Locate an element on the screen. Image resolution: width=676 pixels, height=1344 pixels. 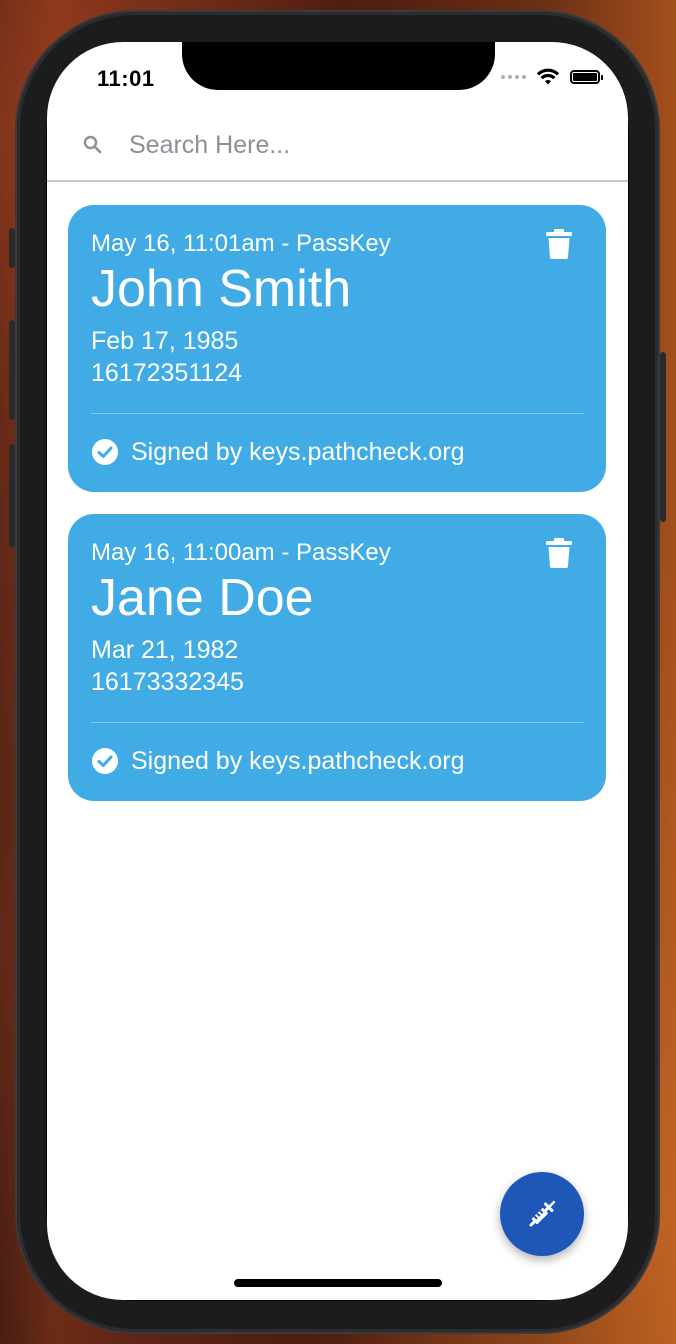
volume-down-button is located at coordinates (12, 496).